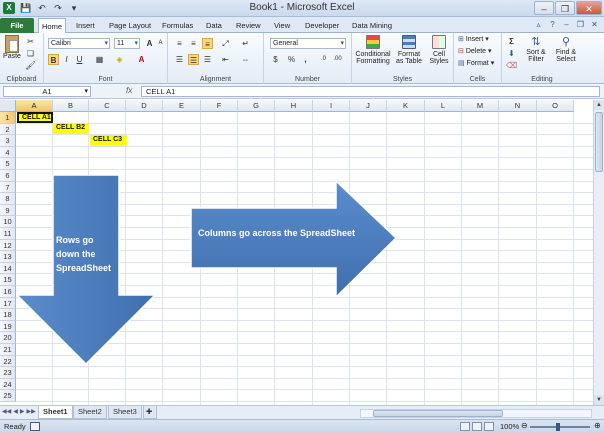  What do you see at coordinates (144, 106) in the screenshot?
I see `column-header-d: D` at bounding box center [144, 106].